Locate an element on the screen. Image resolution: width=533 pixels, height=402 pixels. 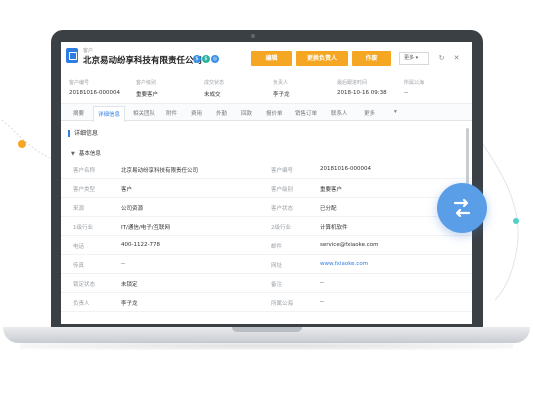
field-label: 备注 is located at coordinates (277, 285).